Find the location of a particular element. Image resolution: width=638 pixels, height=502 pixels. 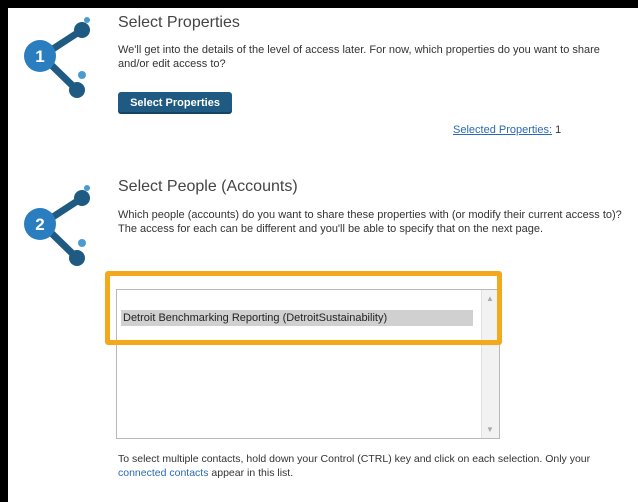

highlight-box is located at coordinates (303, 308).